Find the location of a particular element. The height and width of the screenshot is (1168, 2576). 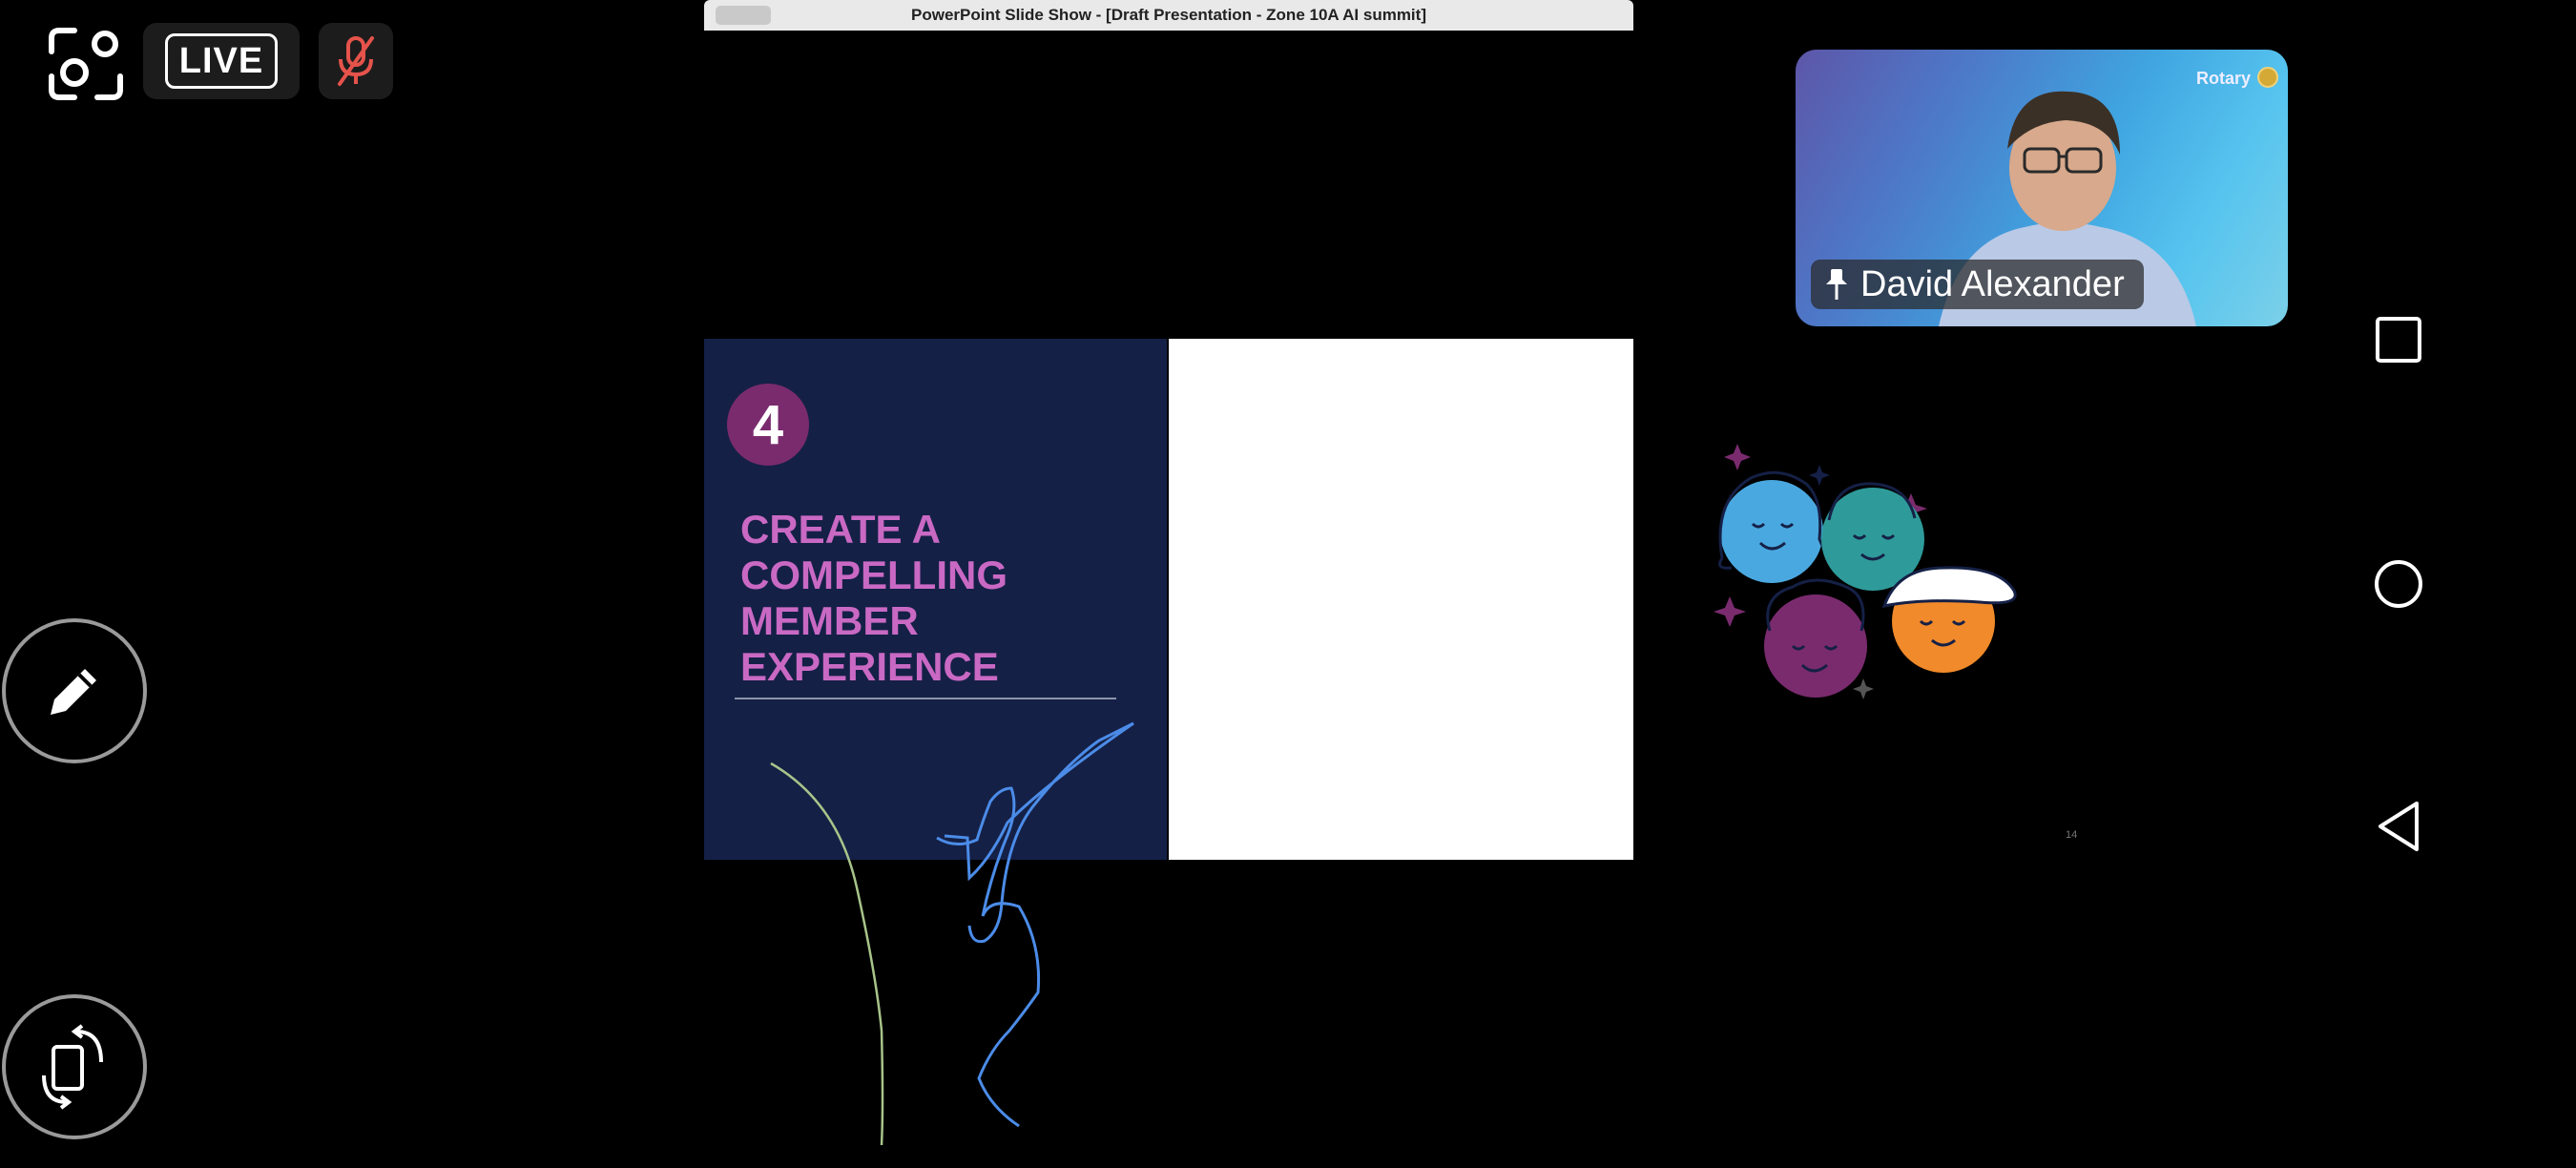

scan-button is located at coordinates (86, 64).